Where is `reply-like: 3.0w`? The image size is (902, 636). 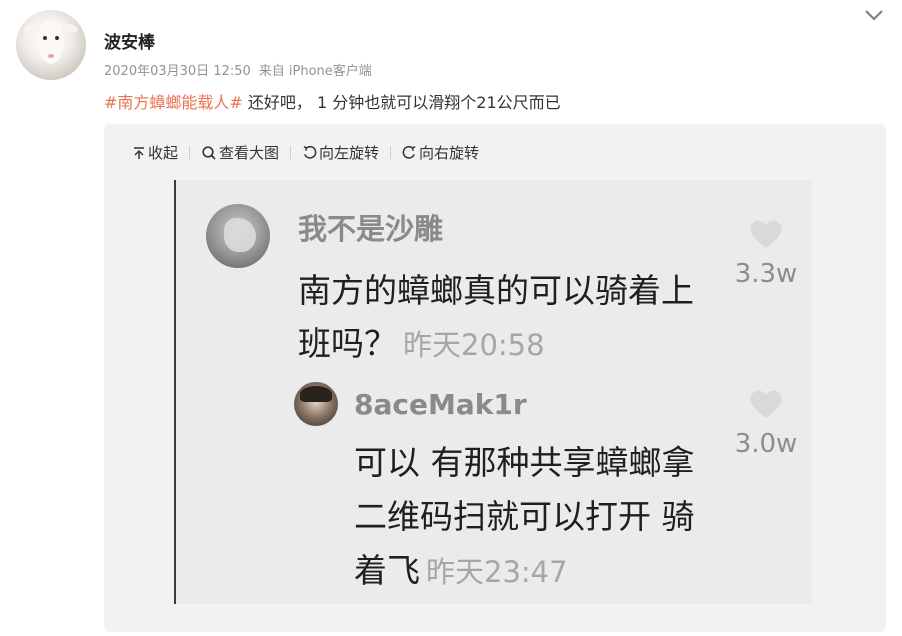
reply-like: 3.0w is located at coordinates (766, 423).